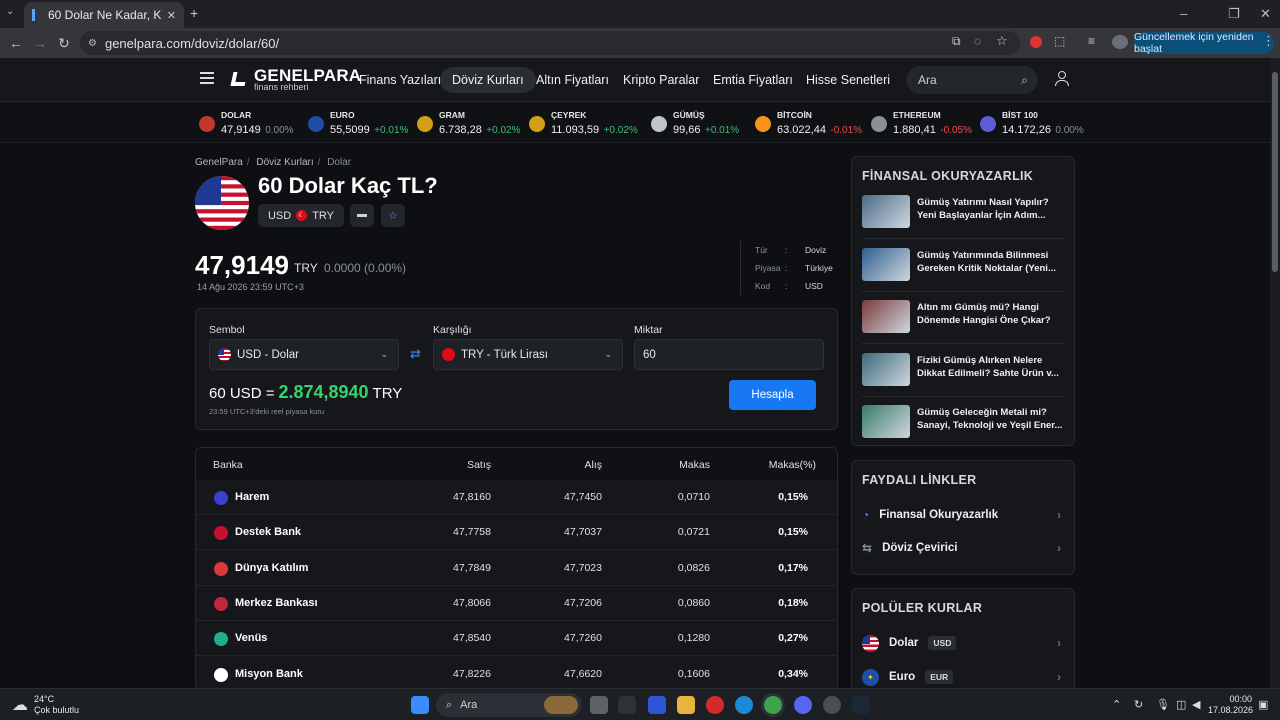 The width and height of the screenshot is (1280, 720). Describe the element at coordinates (848, 80) in the screenshot. I see `nav-hisse-senetleri: Hisse Senetleri` at that location.